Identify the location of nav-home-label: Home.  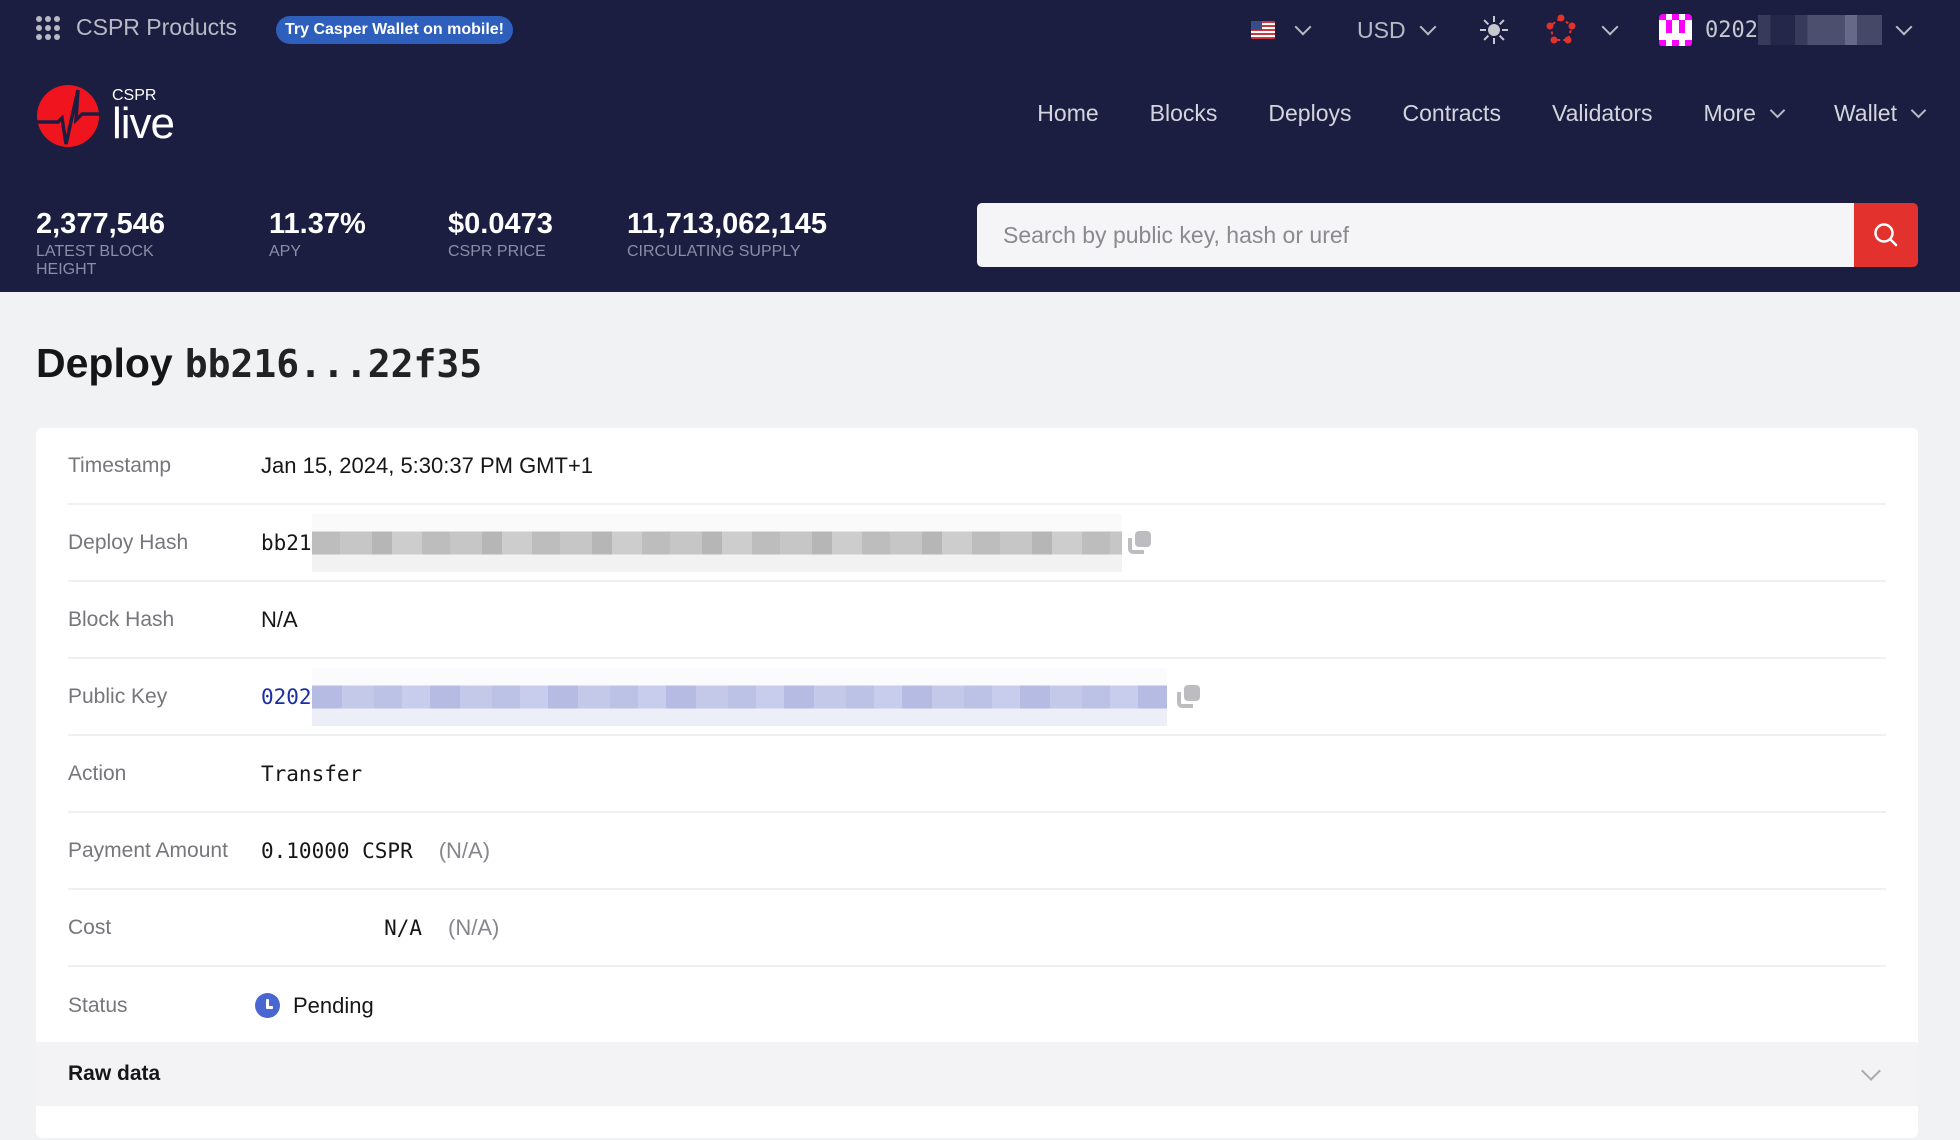
(1068, 113).